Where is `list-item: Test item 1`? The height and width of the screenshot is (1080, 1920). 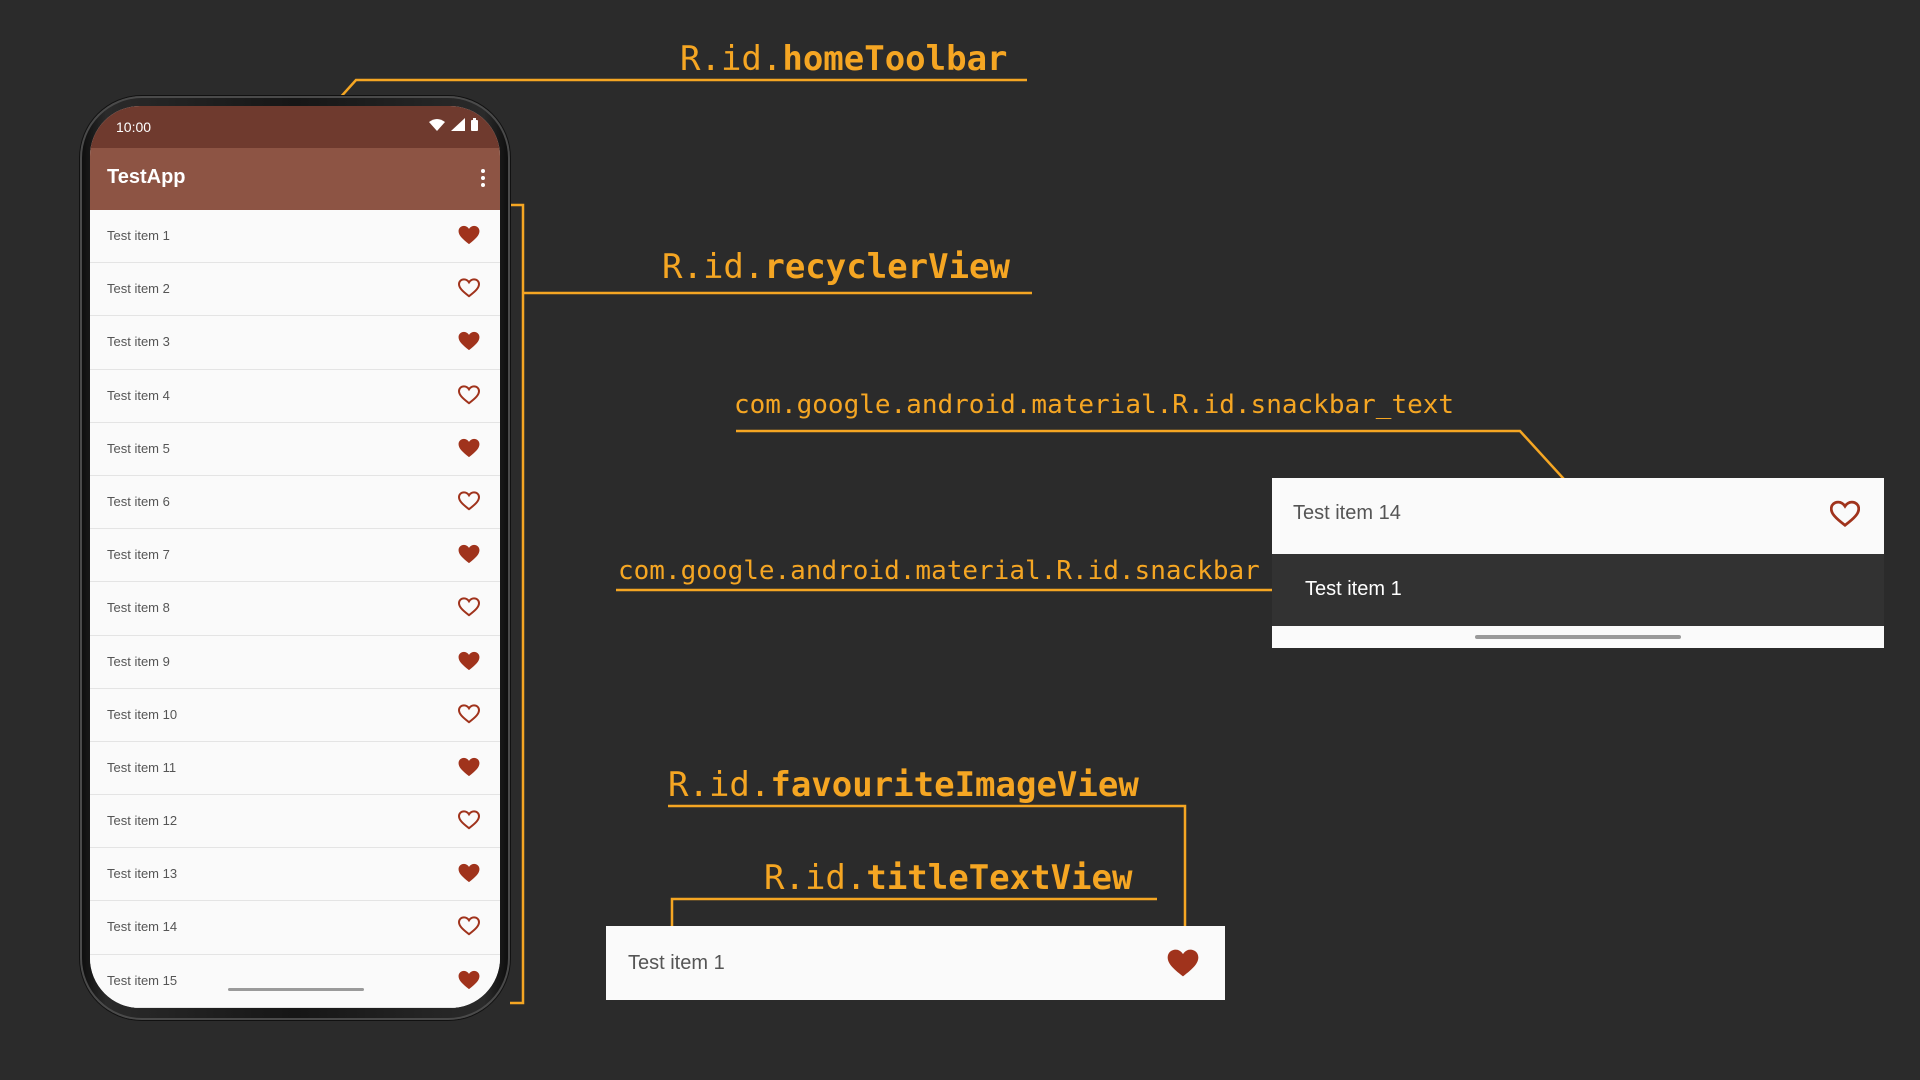 list-item: Test item 1 is located at coordinates (295, 237).